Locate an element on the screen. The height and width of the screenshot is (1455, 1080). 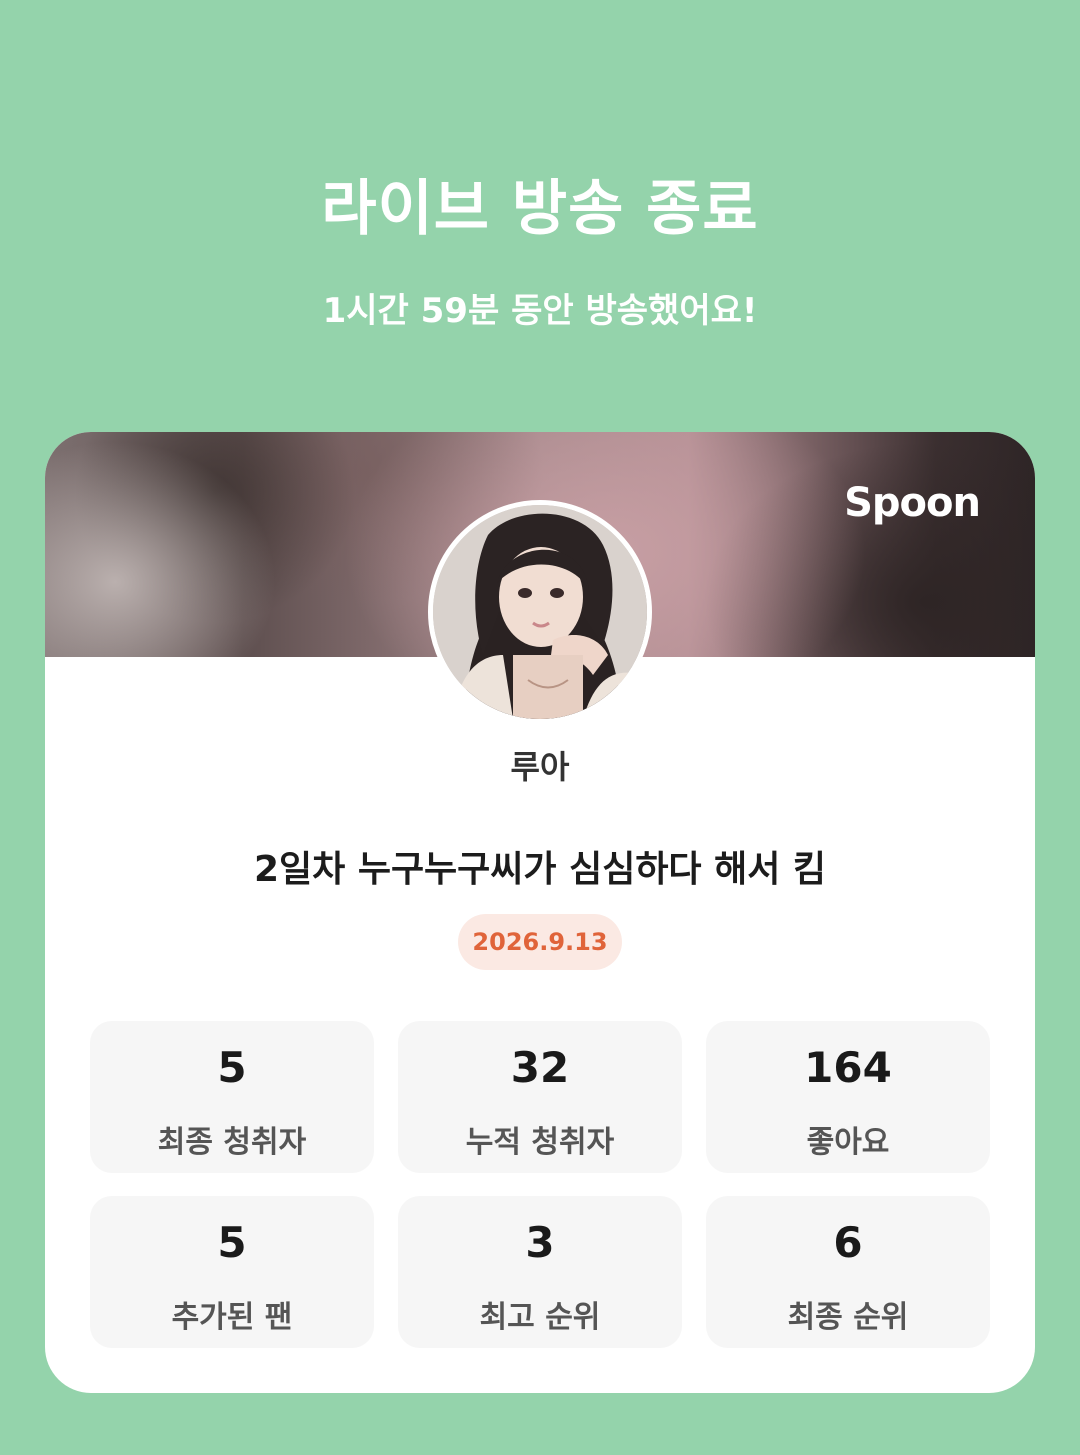
stat-new-fans: 5 추가된 팬 is located at coordinates (232, 1272).